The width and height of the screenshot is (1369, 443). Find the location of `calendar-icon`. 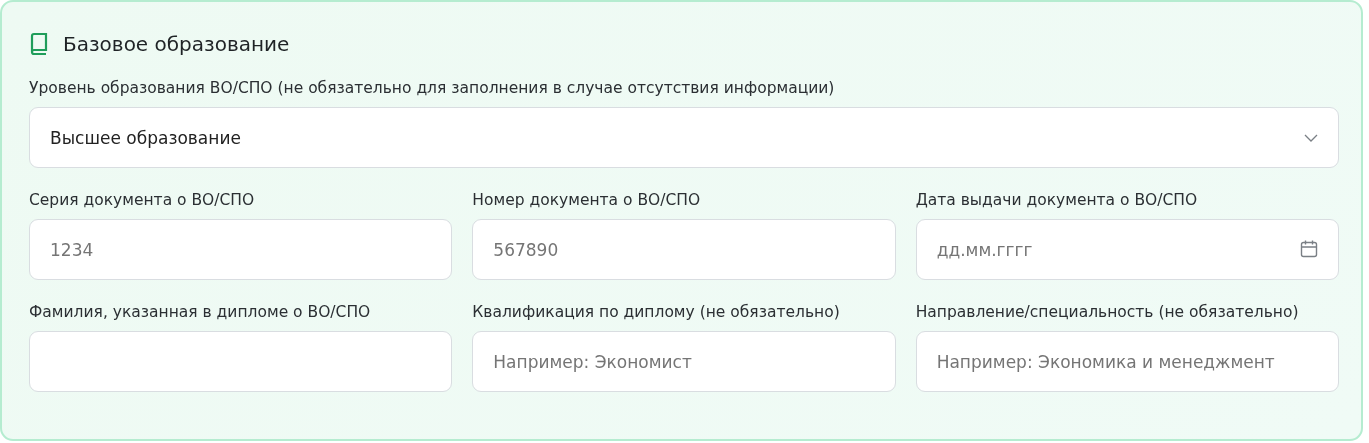

calendar-icon is located at coordinates (1309, 249).